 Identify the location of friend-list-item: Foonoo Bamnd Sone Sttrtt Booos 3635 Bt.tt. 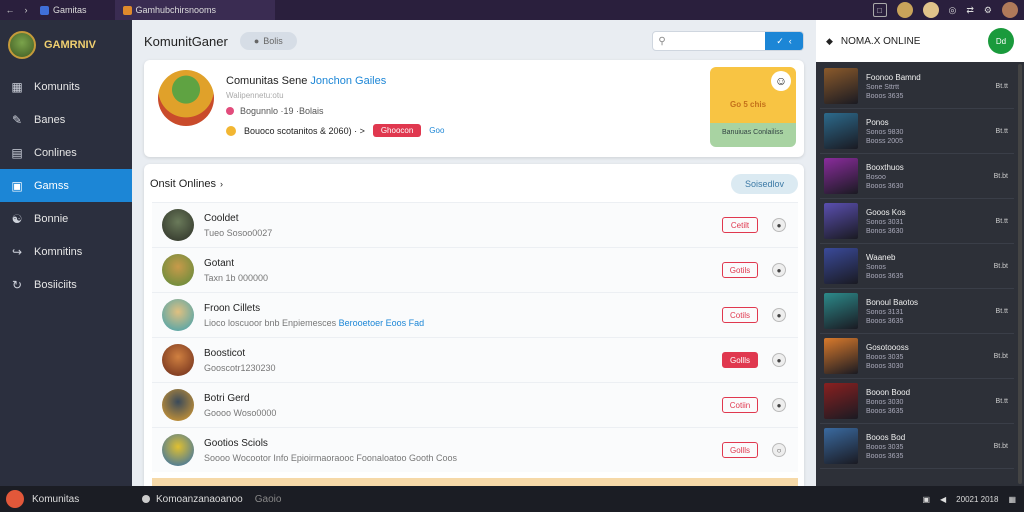
(917, 86).